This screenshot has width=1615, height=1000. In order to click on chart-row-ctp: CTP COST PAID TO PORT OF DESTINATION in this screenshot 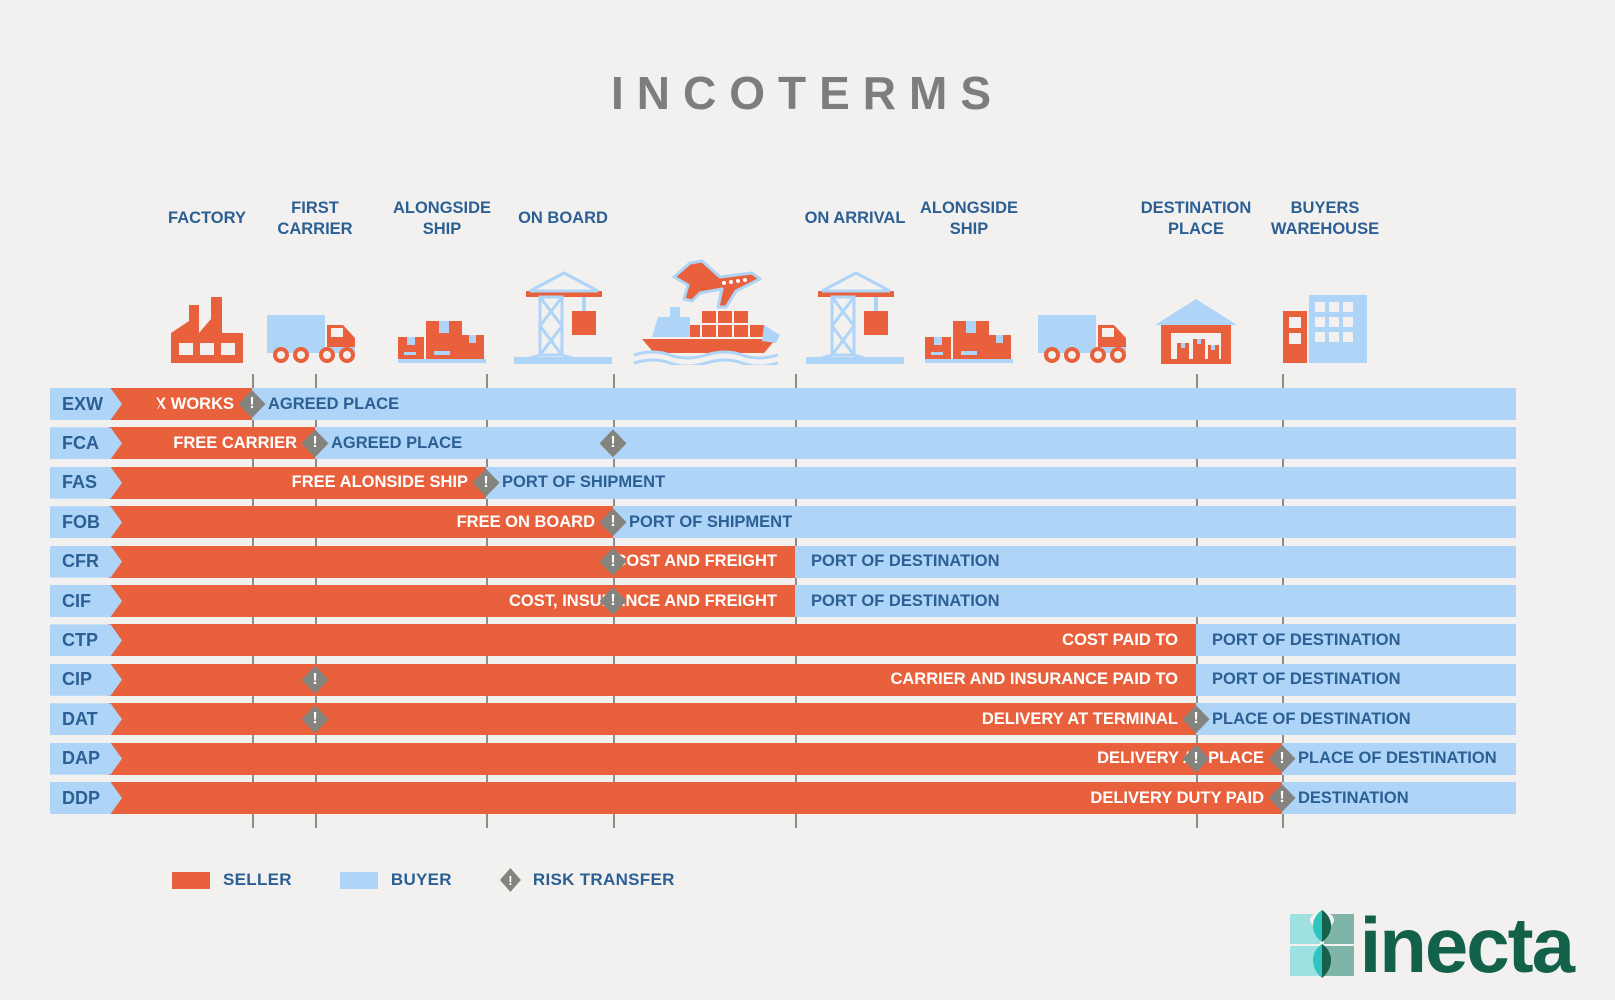, I will do `click(783, 640)`.